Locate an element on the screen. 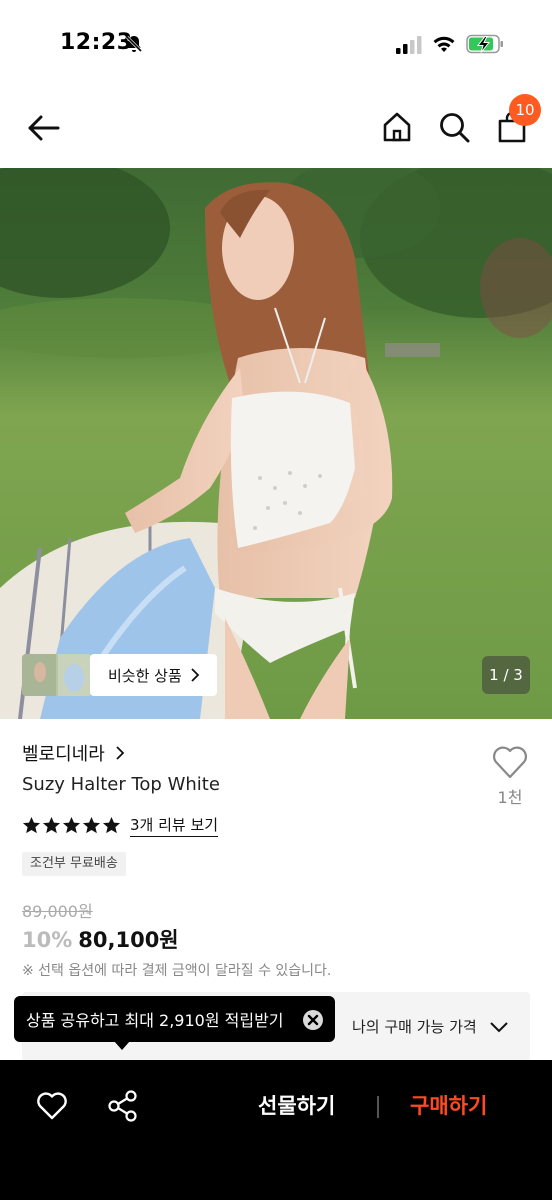  cart-count-badge: 10 is located at coordinates (525, 110).